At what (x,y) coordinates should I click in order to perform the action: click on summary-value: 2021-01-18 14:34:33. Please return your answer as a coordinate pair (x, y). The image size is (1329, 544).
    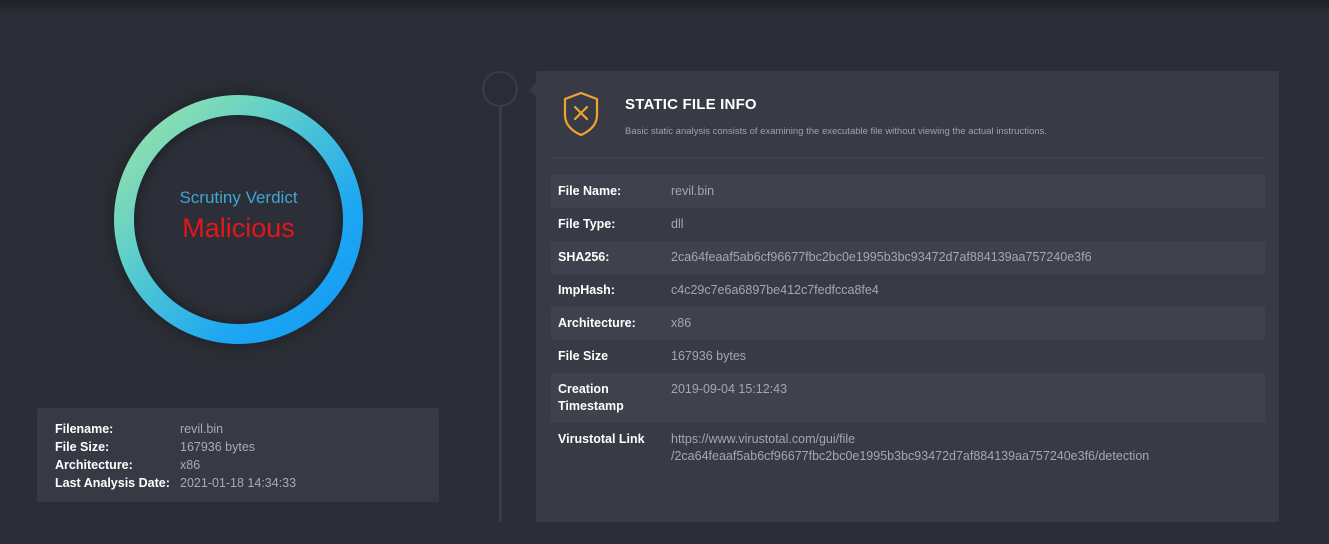
    Looking at the image, I should click on (238, 483).